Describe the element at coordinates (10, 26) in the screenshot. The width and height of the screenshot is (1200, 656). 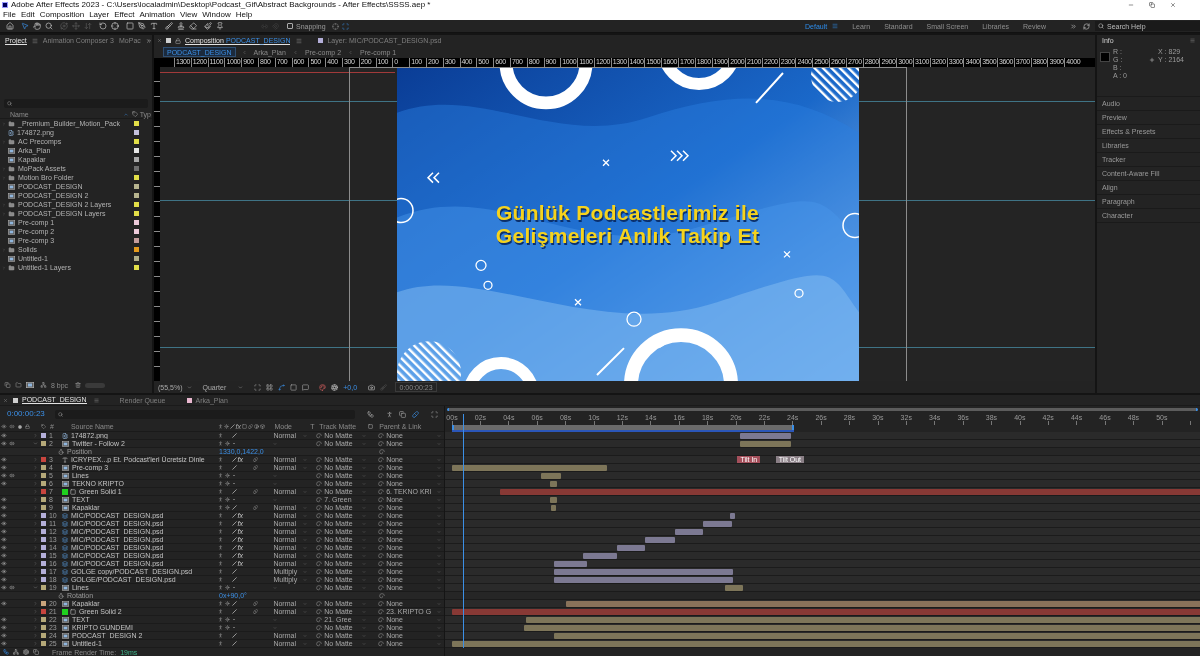
I see `home-icon` at that location.